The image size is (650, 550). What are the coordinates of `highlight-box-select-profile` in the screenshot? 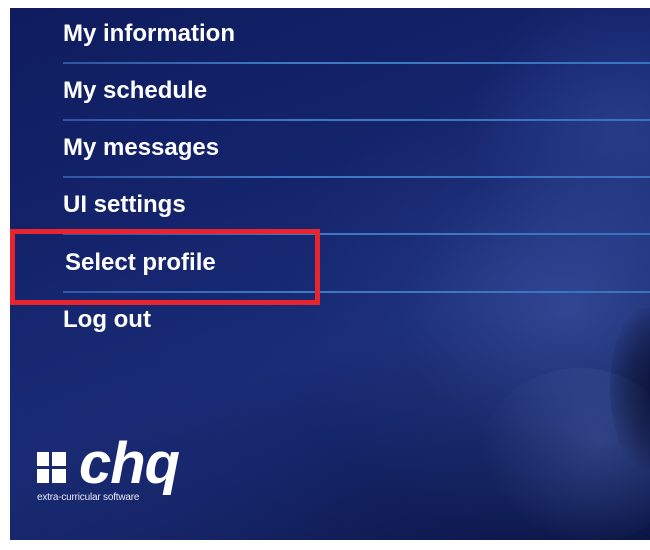 It's located at (165, 267).